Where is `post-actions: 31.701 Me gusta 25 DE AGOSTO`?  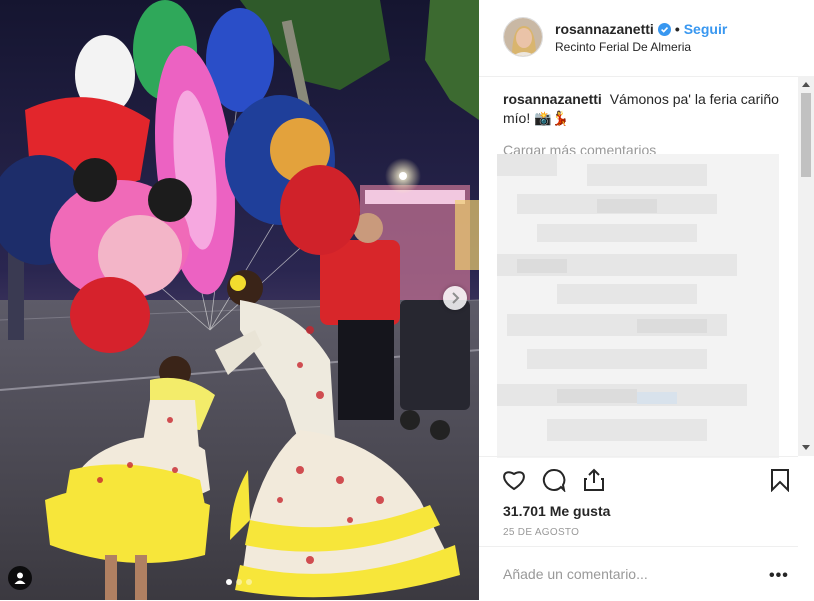 post-actions: 31.701 Me gusta 25 DE AGOSTO is located at coordinates (638, 501).